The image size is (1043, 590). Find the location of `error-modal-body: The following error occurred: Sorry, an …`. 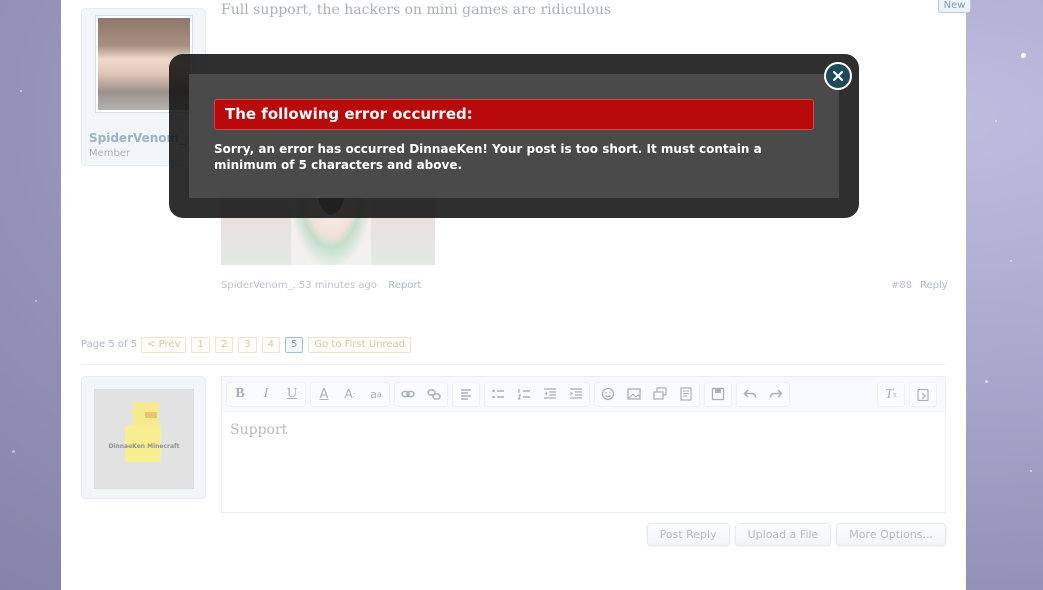

error-modal-body: The following error occurred: Sorry, an … is located at coordinates (514, 136).